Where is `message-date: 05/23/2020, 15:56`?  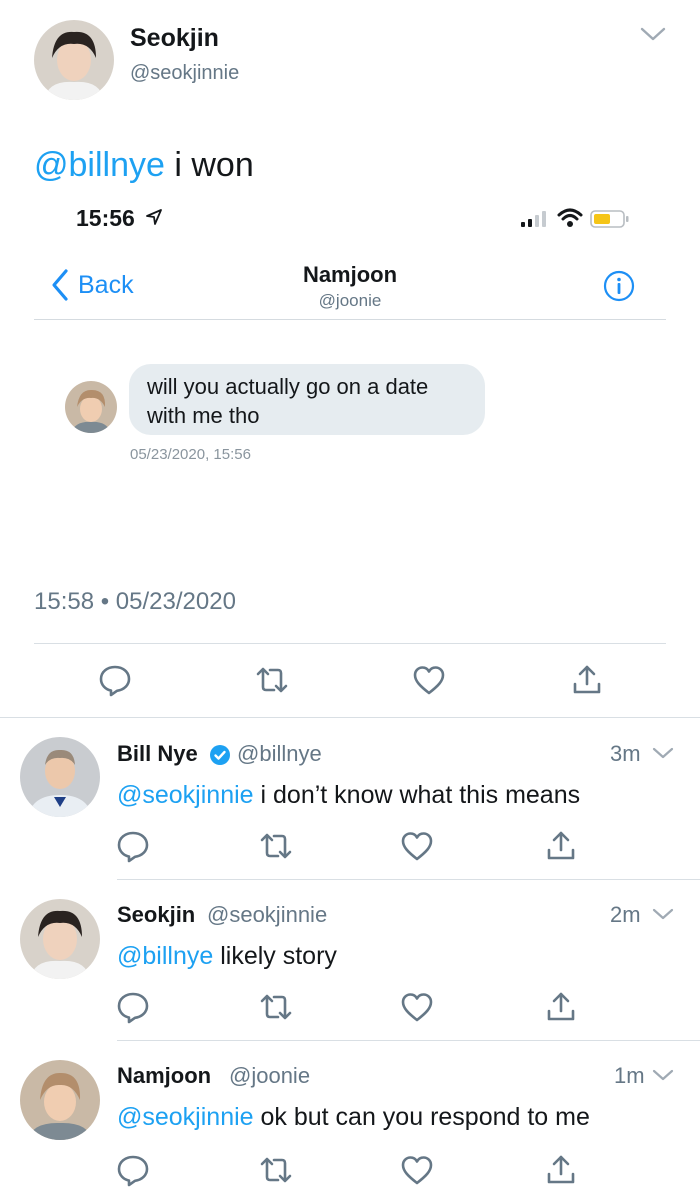
message-date: 05/23/2020, 15:56 is located at coordinates (190, 454).